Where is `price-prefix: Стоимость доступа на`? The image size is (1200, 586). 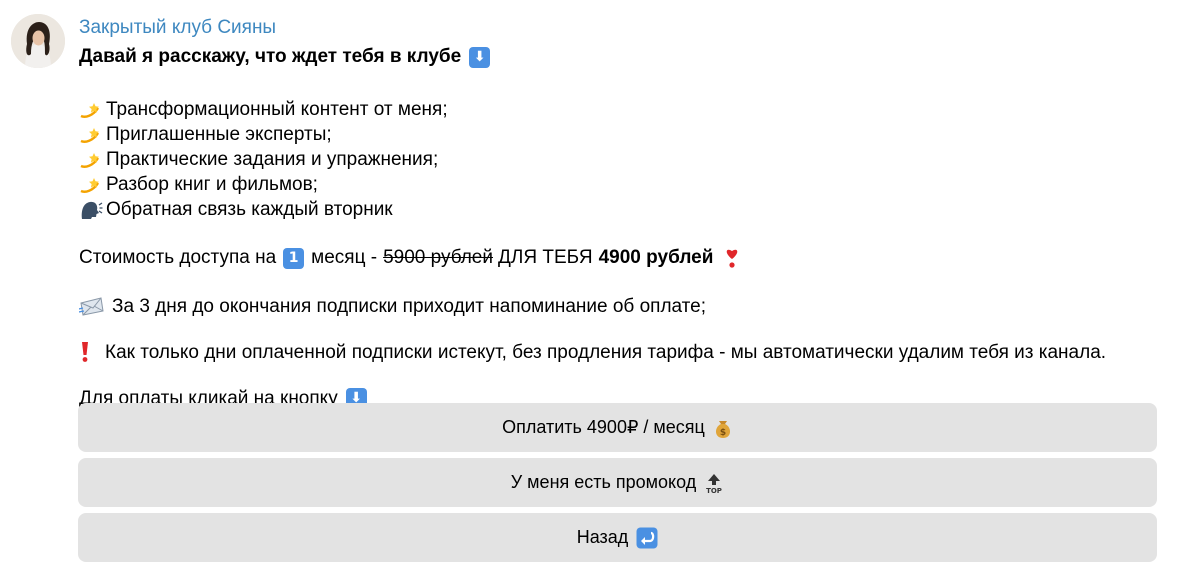 price-prefix: Стоимость доступа на is located at coordinates (178, 257).